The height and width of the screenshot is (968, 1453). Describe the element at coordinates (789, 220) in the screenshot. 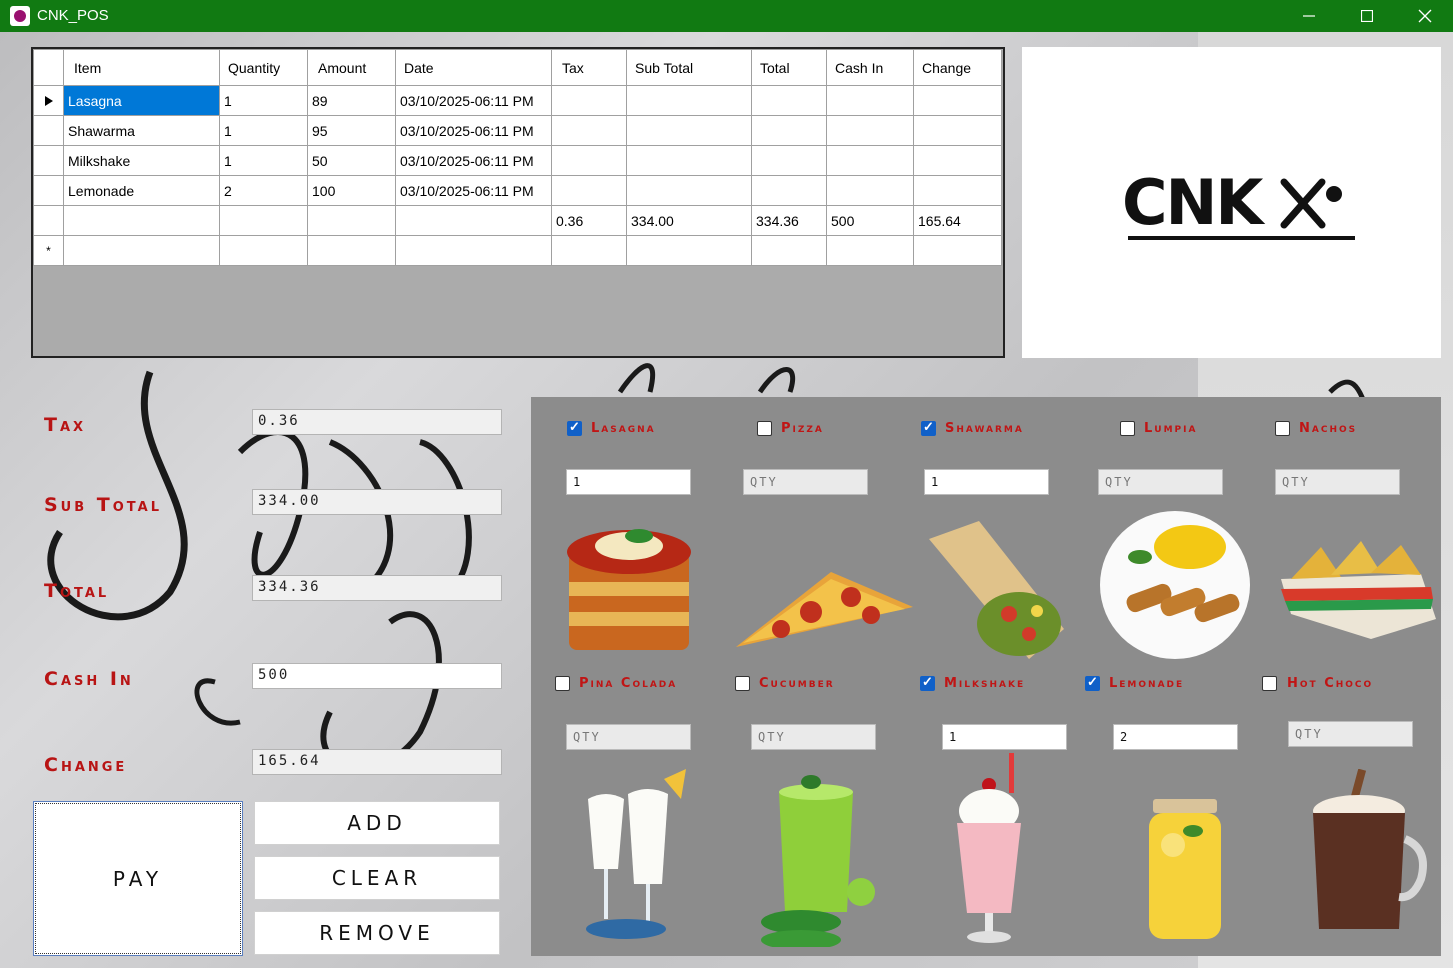

I see `cell: 334.36` at that location.